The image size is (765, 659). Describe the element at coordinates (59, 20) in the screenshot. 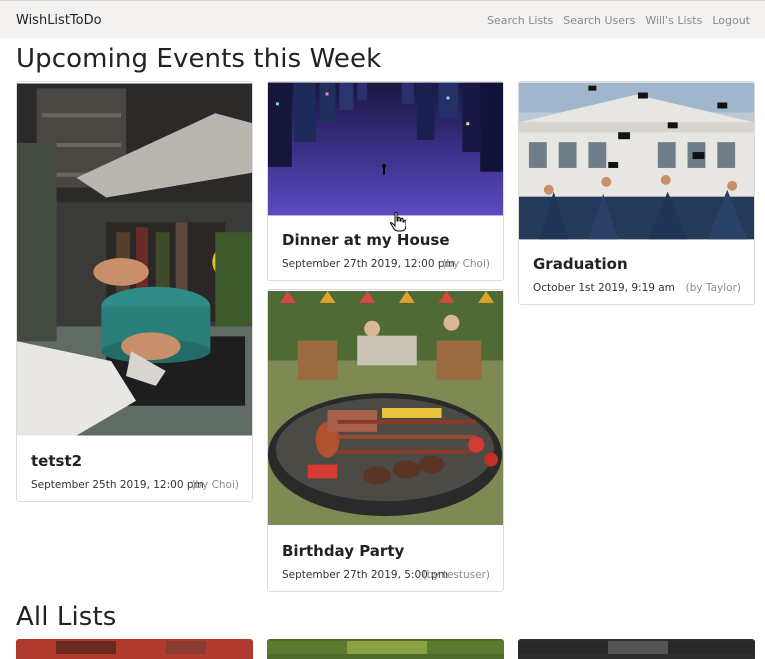

I see `brand-link: WishListToDo` at that location.